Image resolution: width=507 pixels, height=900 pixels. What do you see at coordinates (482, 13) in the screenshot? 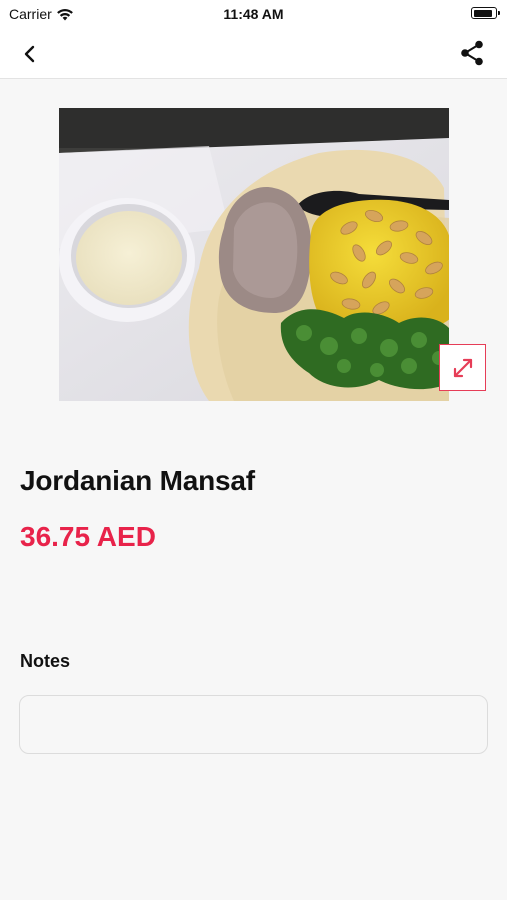
I see `battery-fill` at bounding box center [482, 13].